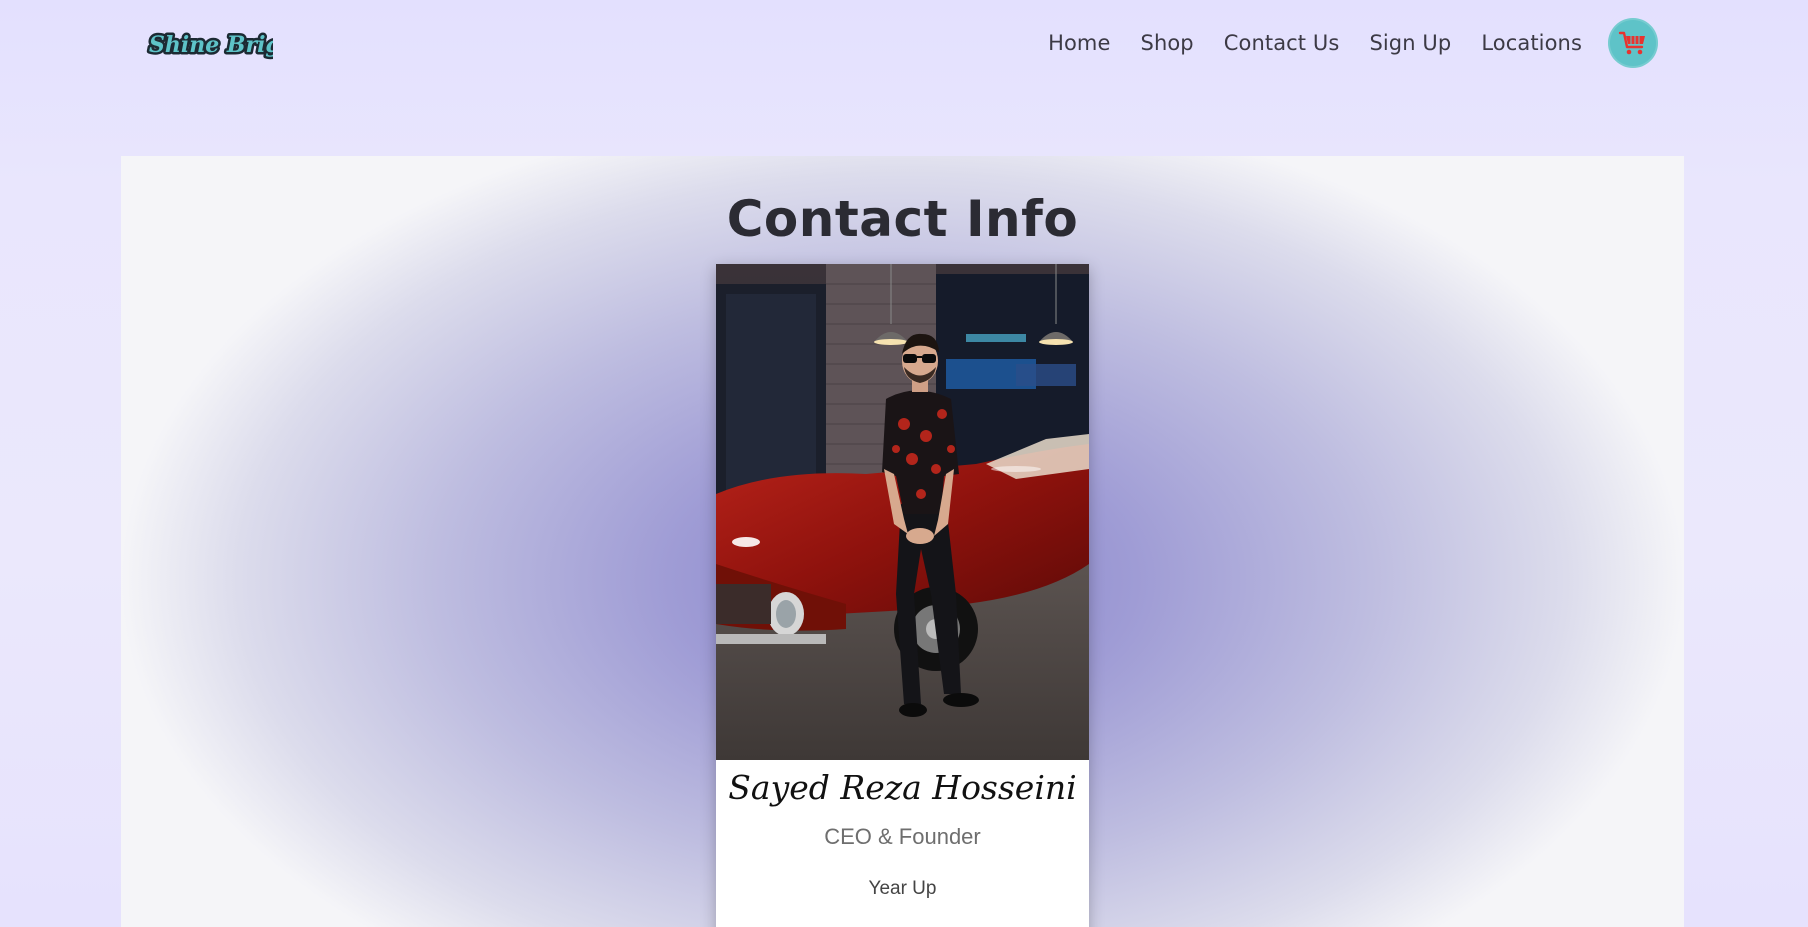 The width and height of the screenshot is (1808, 927). Describe the element at coordinates (902, 836) in the screenshot. I see `person-role: CEO & Founder` at that location.